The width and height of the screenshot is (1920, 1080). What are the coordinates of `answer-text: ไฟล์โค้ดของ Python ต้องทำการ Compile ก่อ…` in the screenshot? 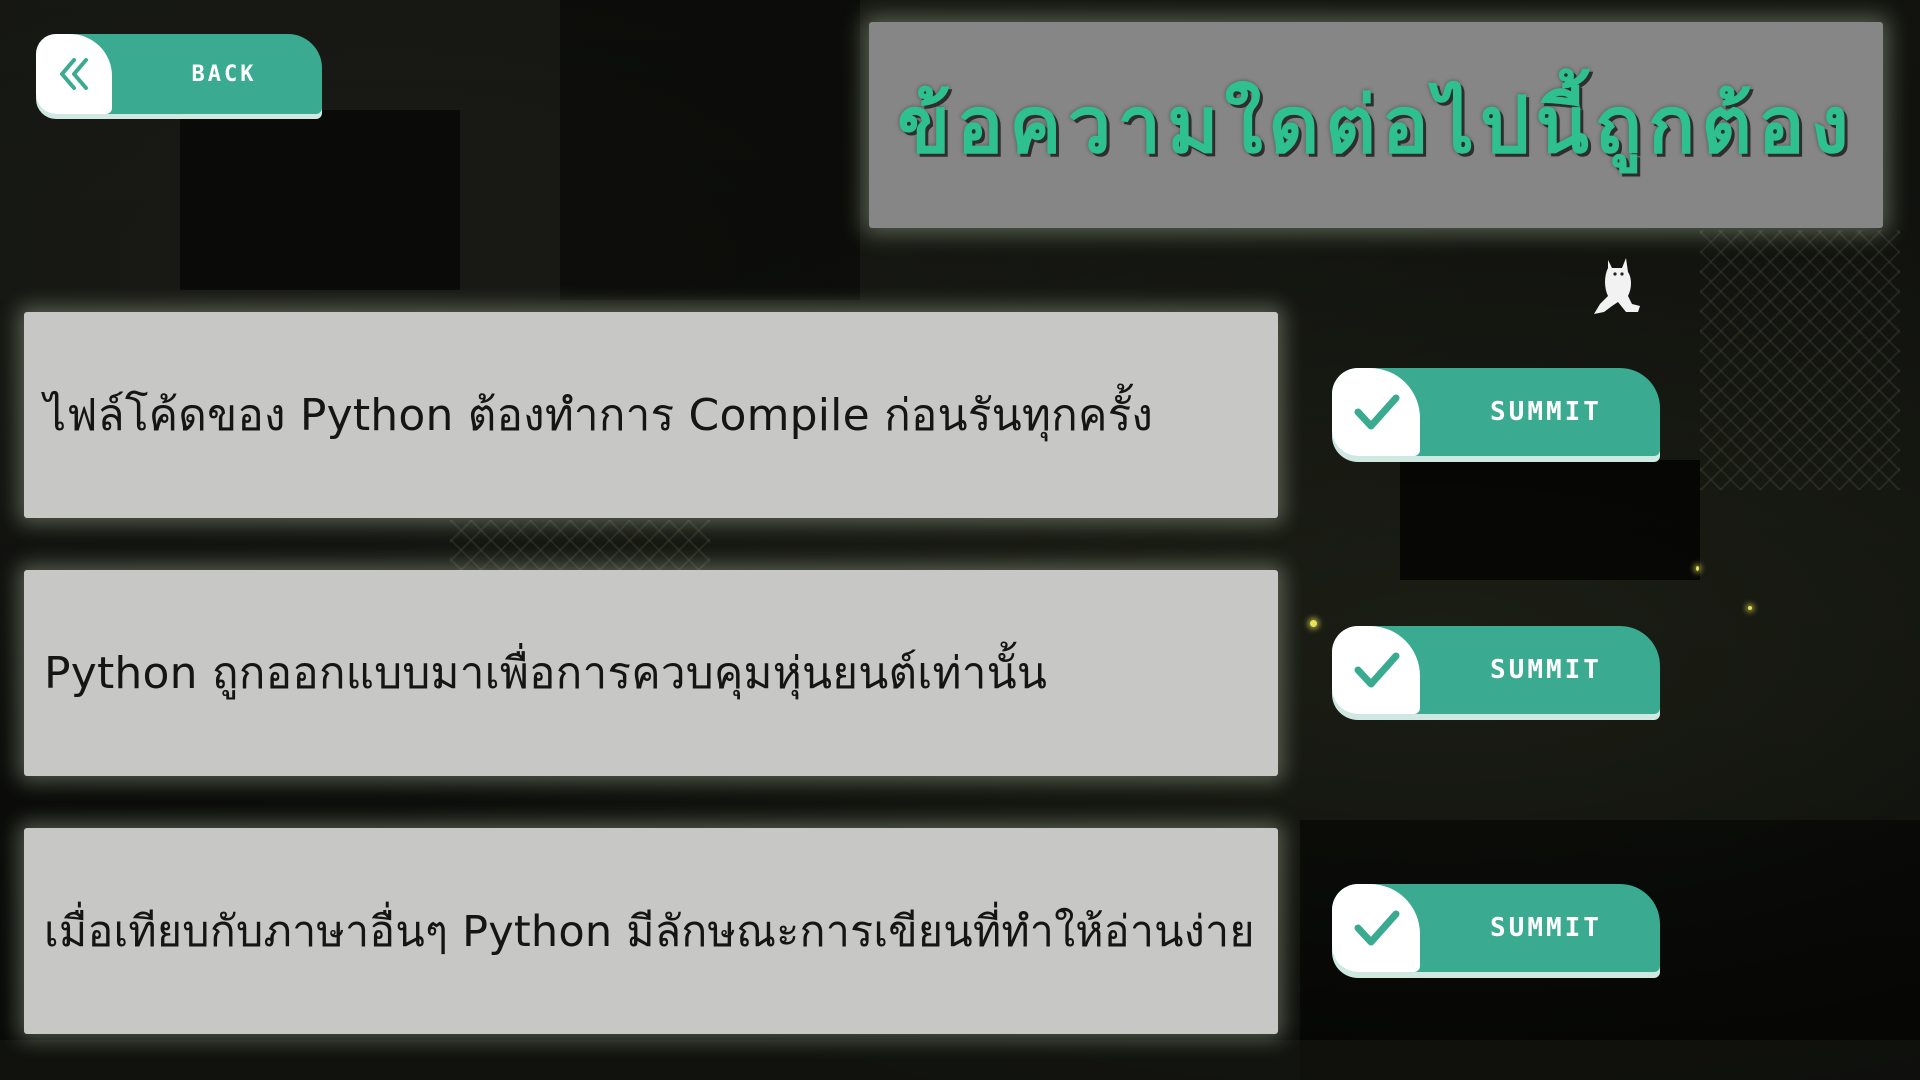 It's located at (599, 415).